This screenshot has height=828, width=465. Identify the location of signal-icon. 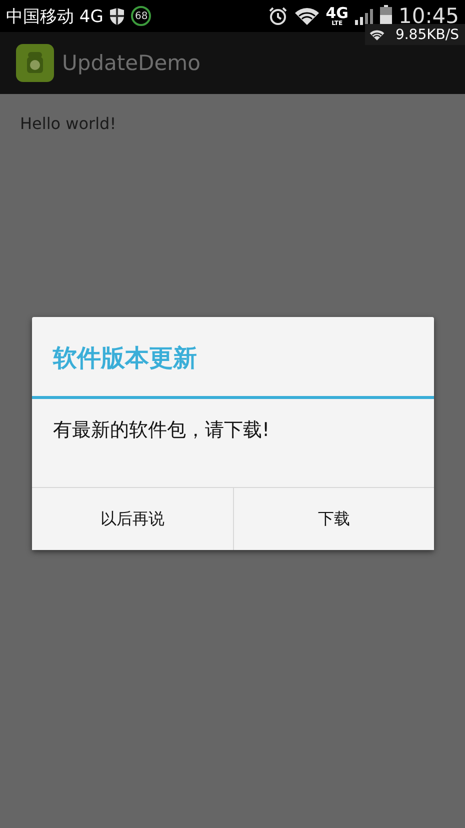
(364, 16).